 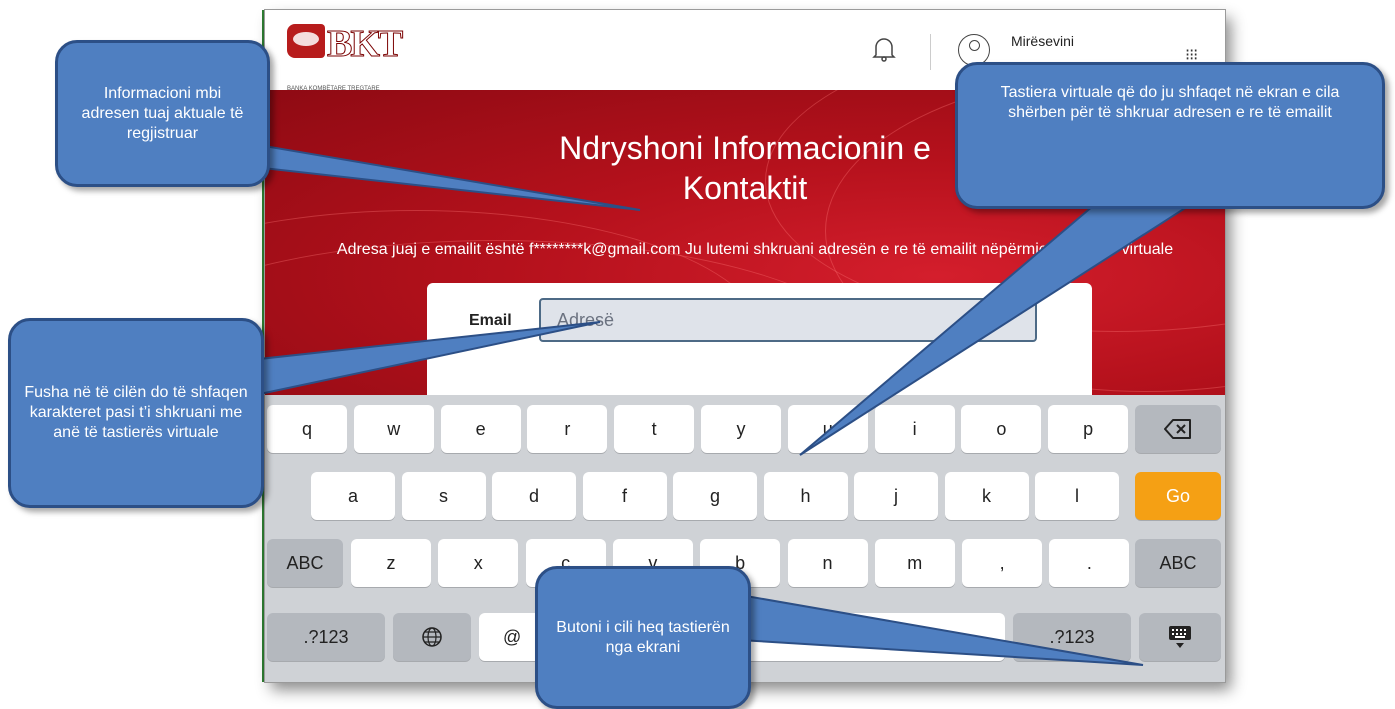 I want to click on key-z: z, so click(x=391, y=563).